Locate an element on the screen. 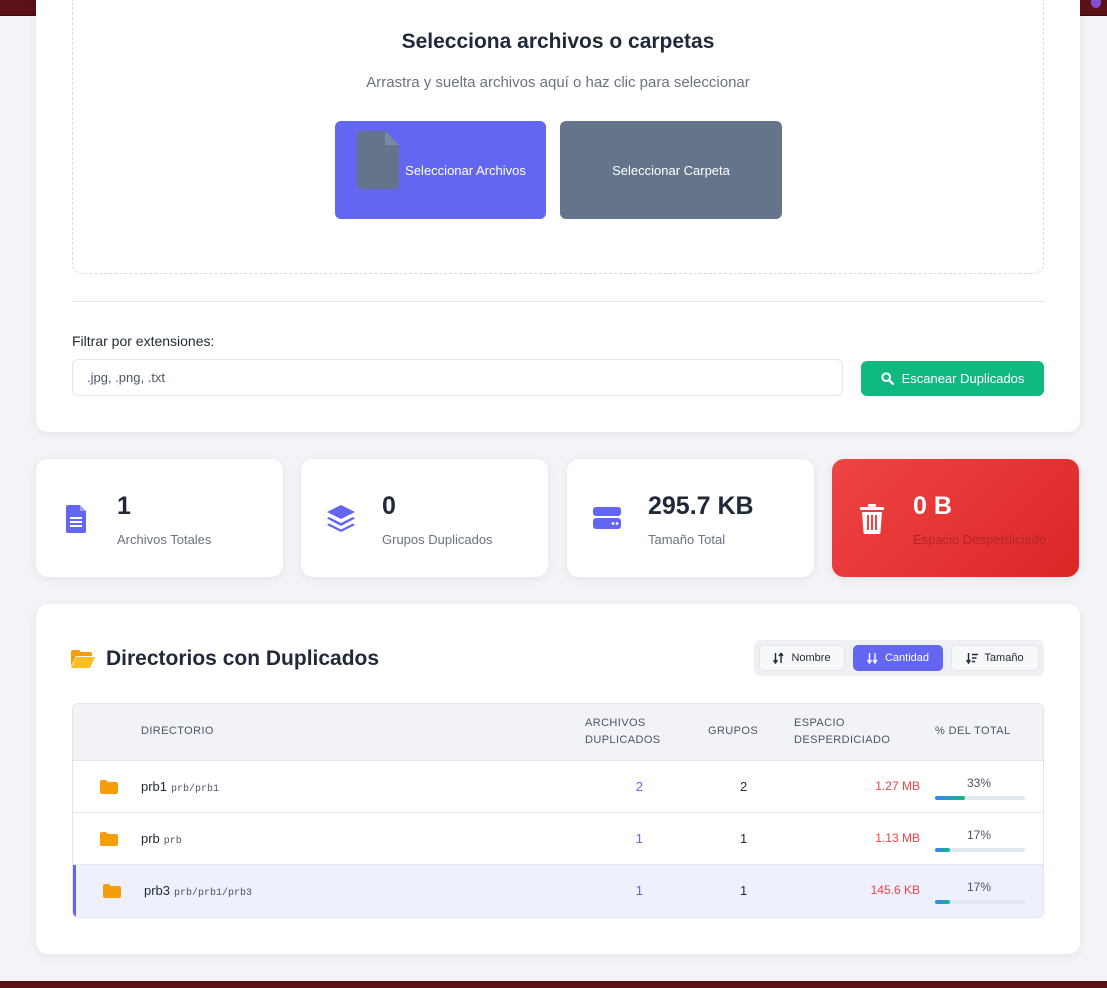 Image resolution: width=1107 pixels, height=988 pixels. folder-open-icon is located at coordinates (83, 659).